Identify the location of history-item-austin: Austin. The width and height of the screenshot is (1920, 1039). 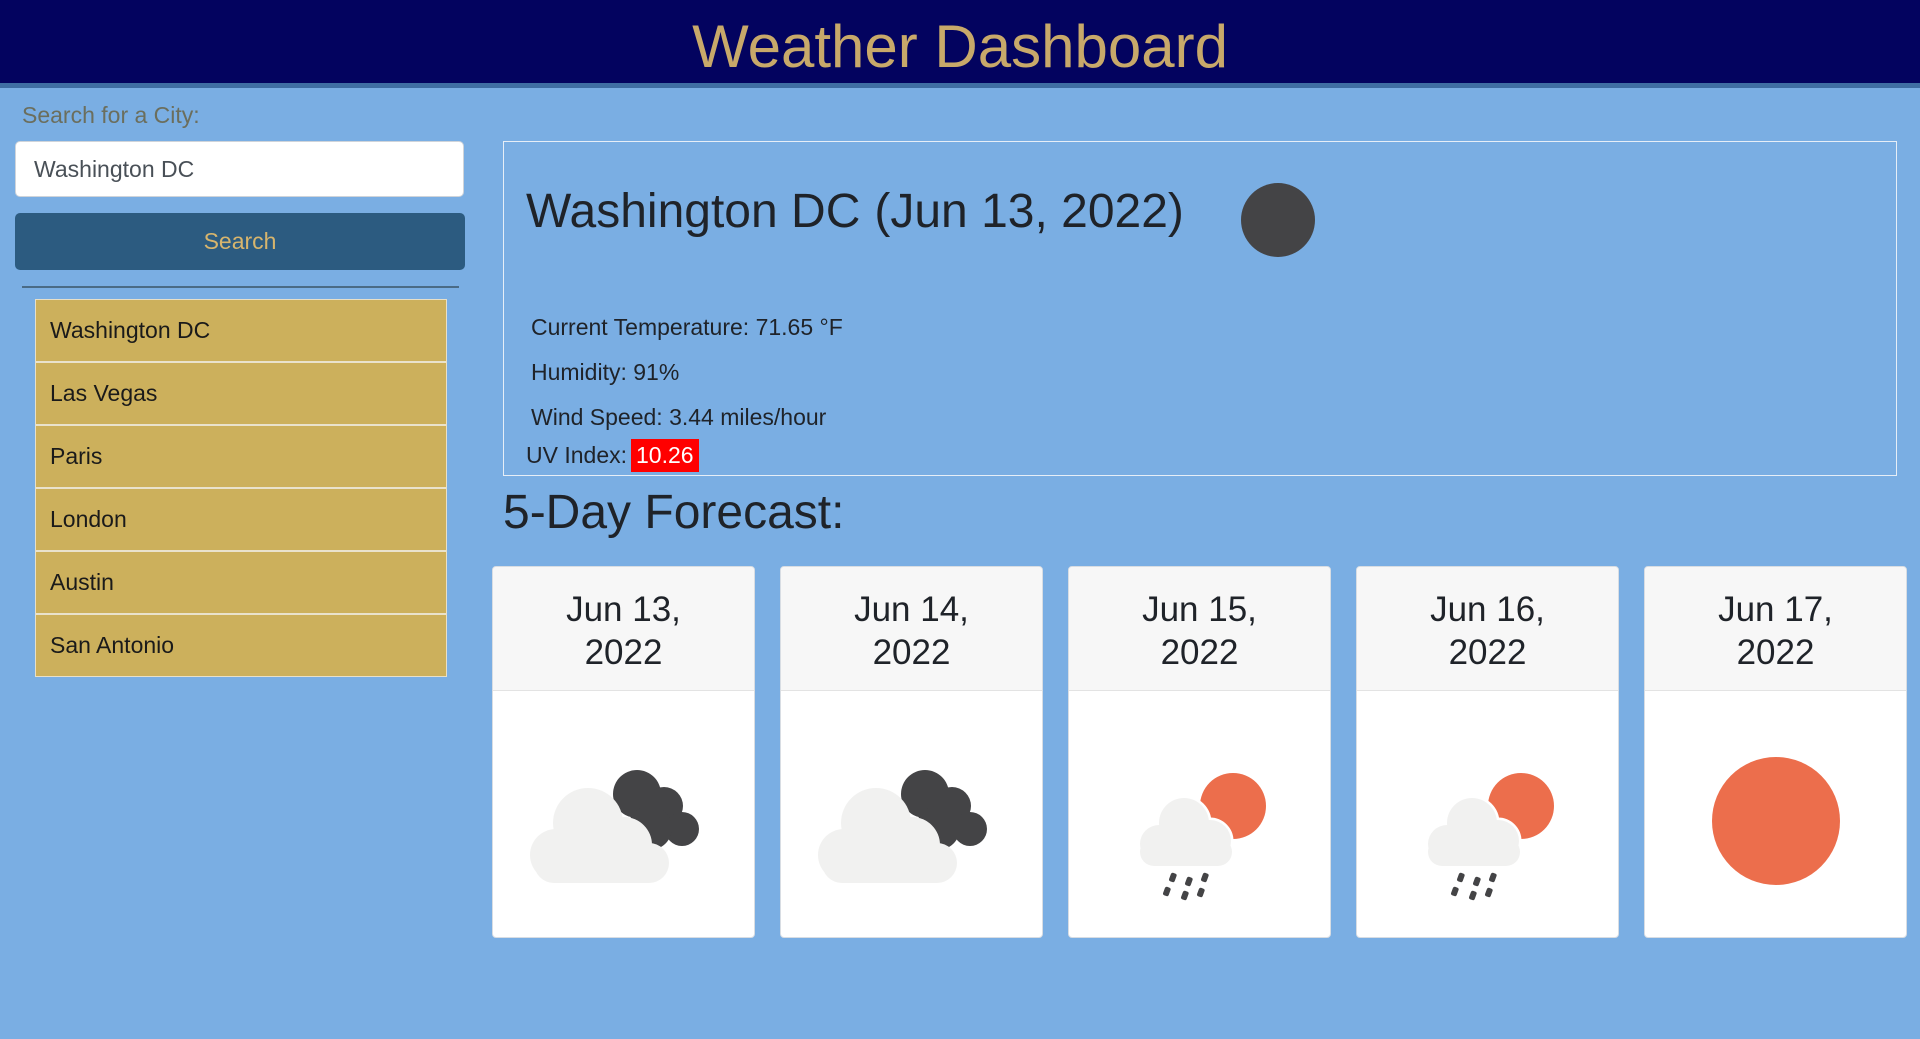
(241, 583).